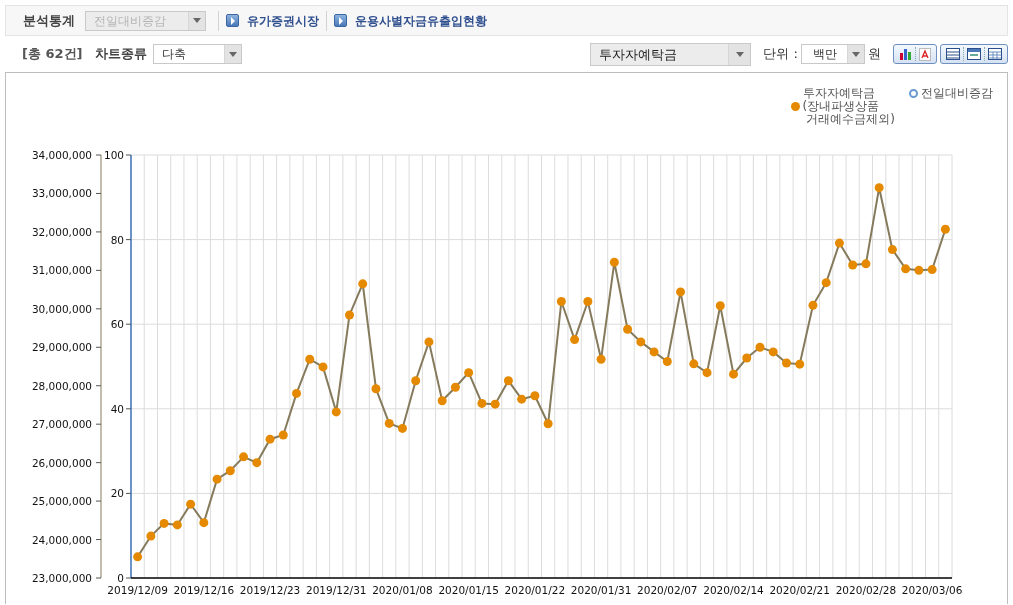 This screenshot has width=1013, height=605. What do you see at coordinates (61, 193) in the screenshot?
I see `axis-tick-label: 33,000,000` at bounding box center [61, 193].